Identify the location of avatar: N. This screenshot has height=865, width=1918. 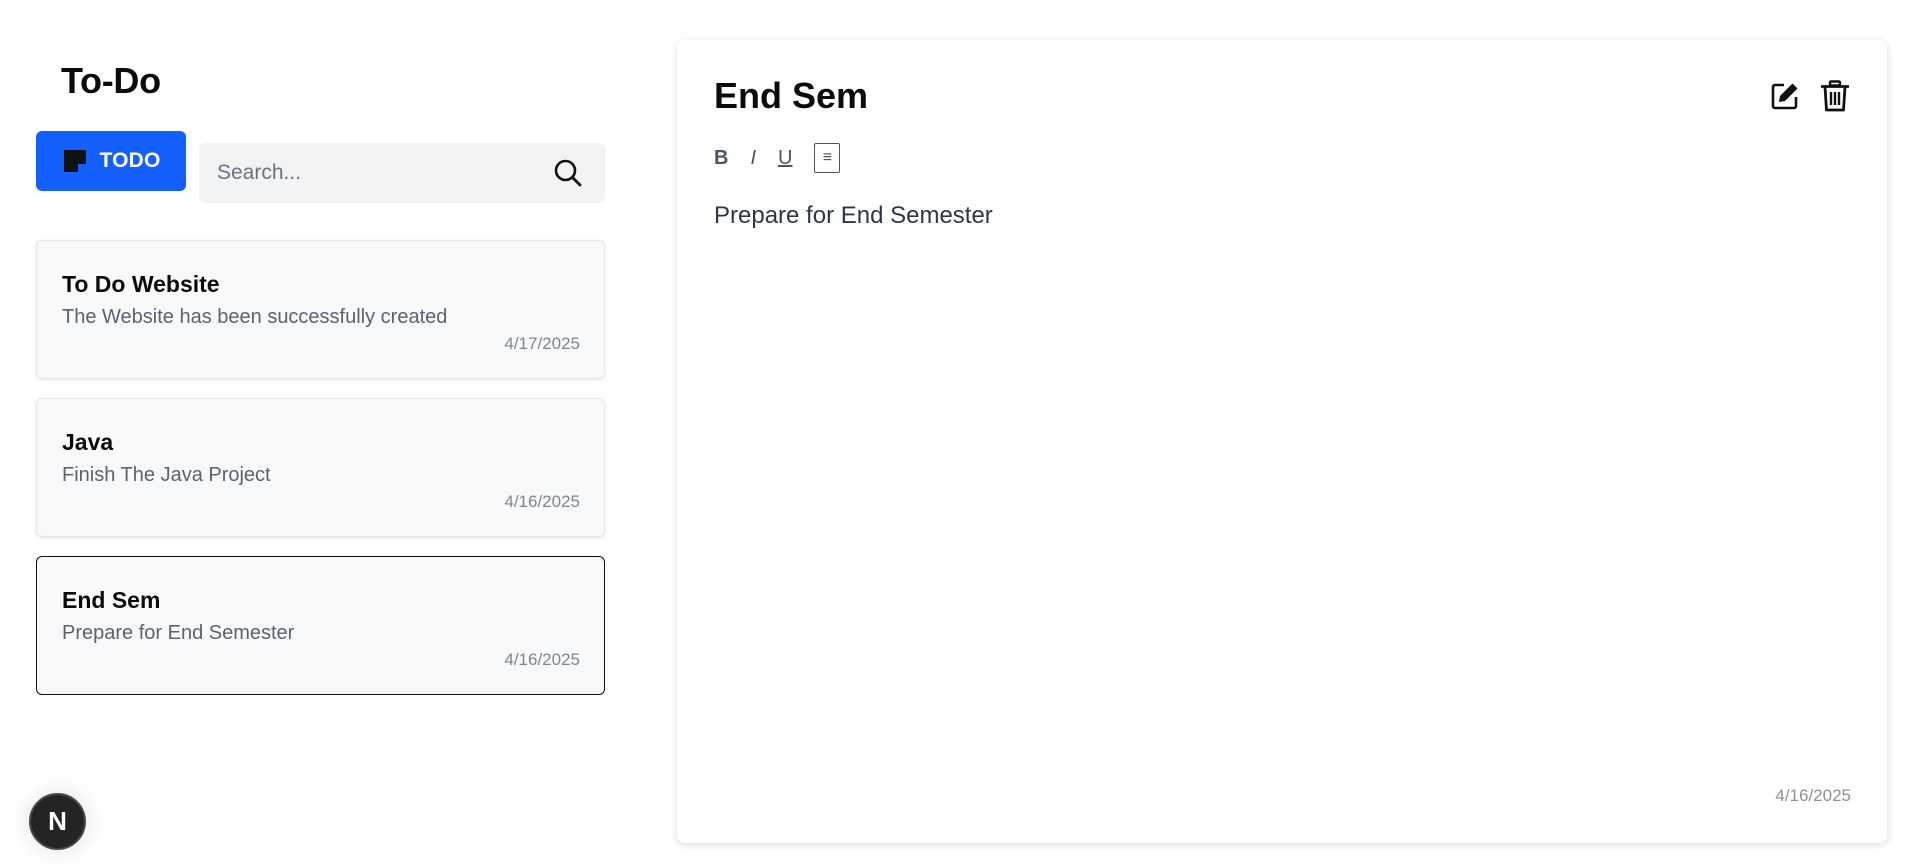
(57, 821).